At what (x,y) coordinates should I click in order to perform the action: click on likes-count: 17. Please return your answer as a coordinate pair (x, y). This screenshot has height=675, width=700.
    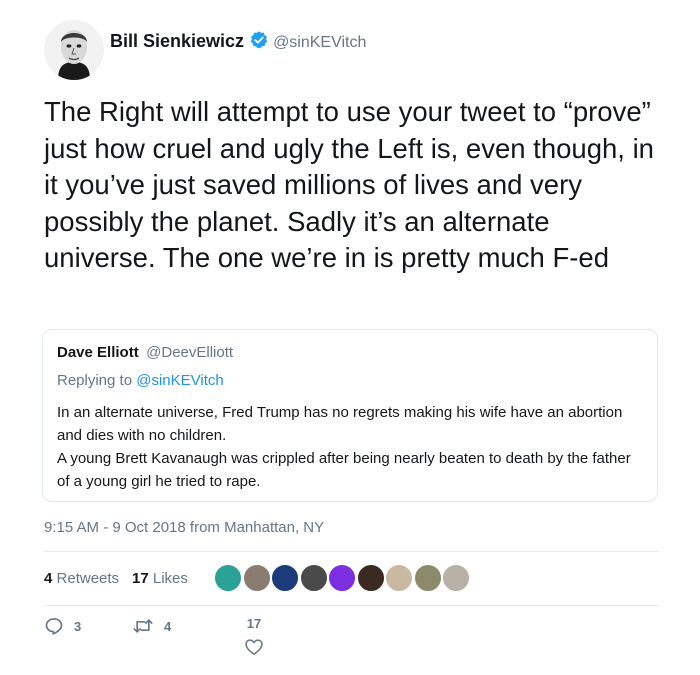
    Looking at the image, I should click on (140, 578).